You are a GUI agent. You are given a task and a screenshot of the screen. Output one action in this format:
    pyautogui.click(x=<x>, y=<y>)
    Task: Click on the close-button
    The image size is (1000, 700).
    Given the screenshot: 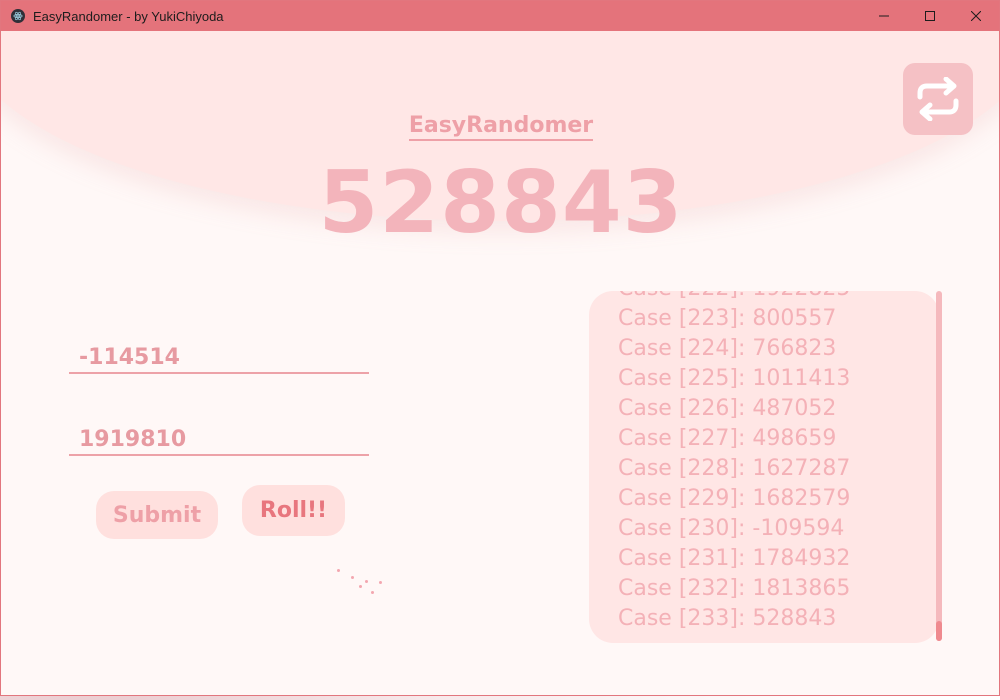 What is the action you would take?
    pyautogui.click(x=976, y=16)
    